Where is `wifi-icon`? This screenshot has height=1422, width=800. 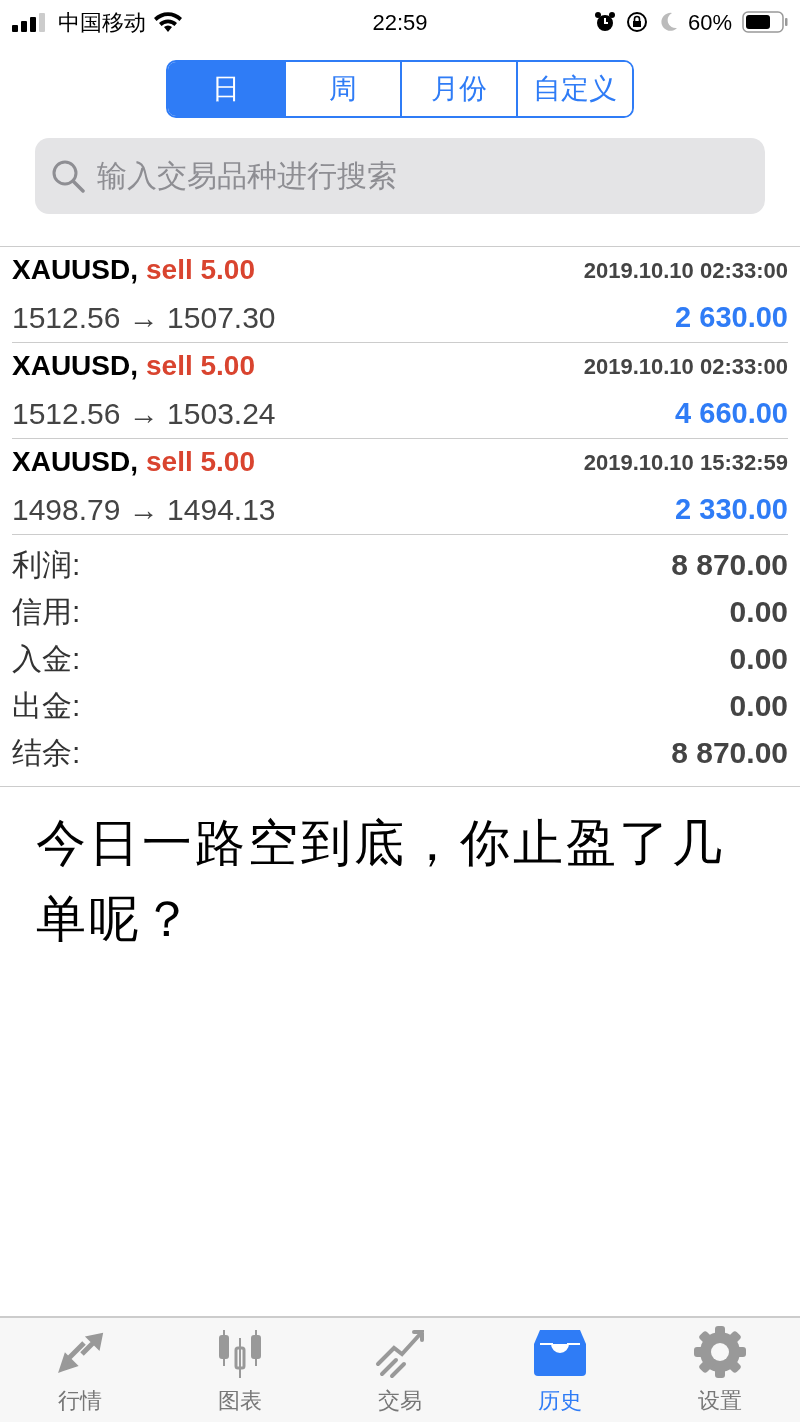
wifi-icon is located at coordinates (168, 22).